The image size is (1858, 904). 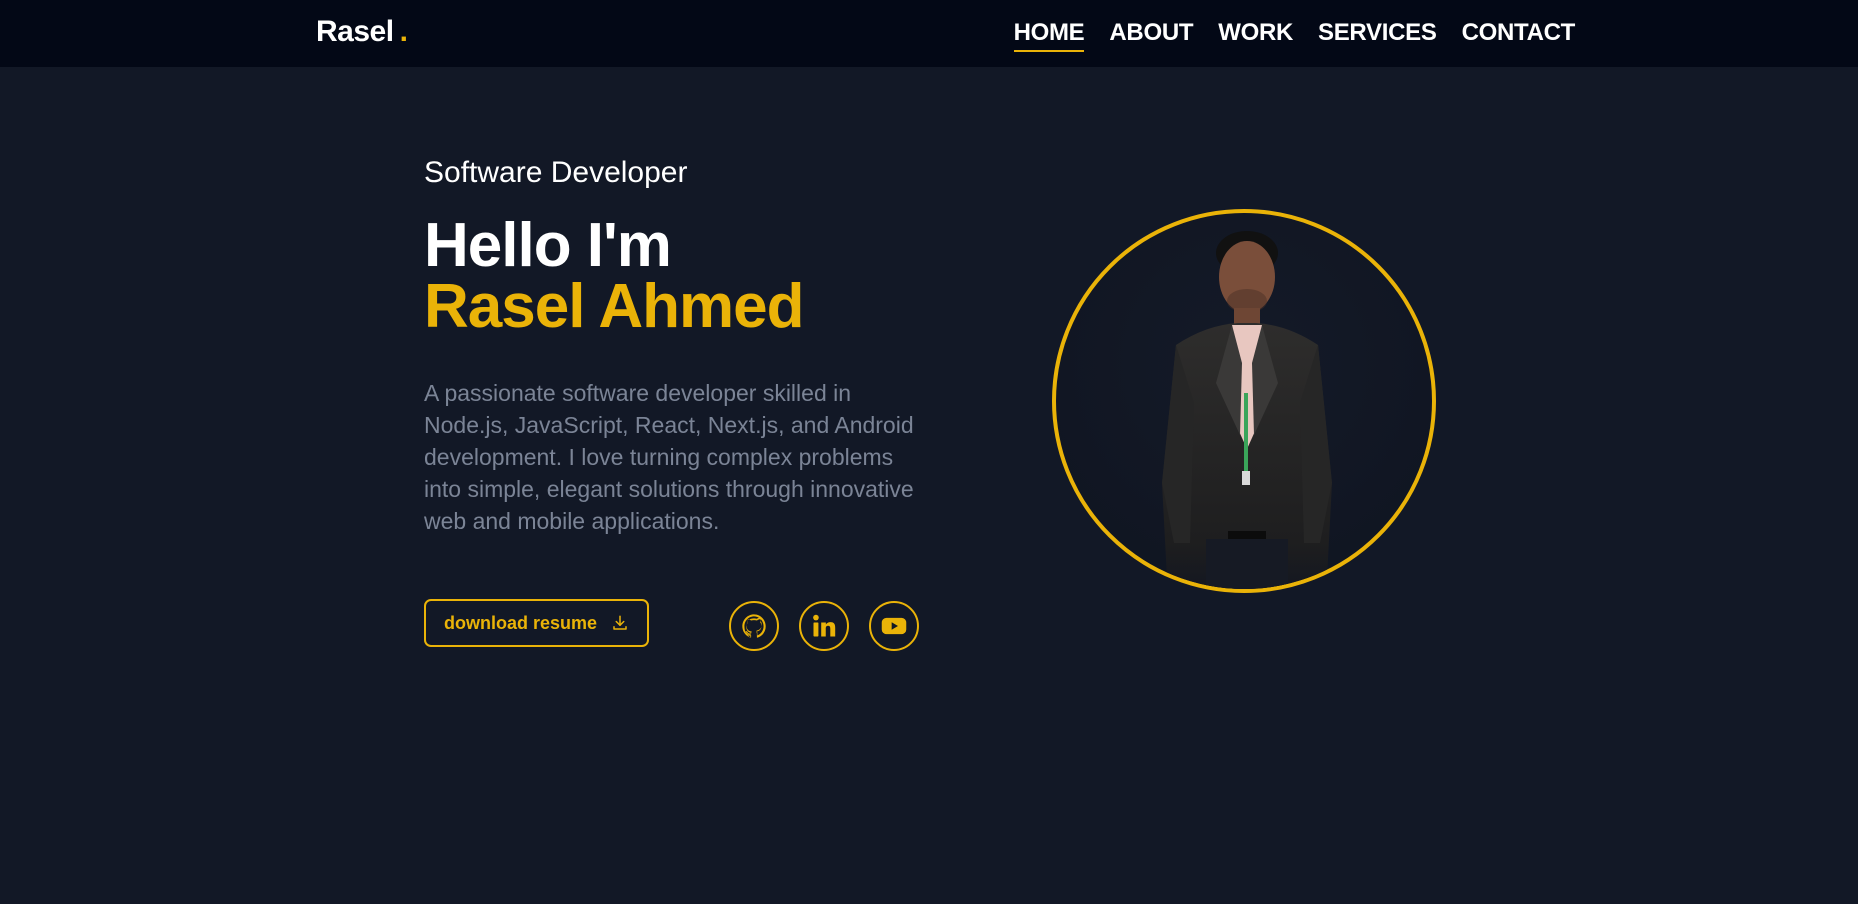 I want to click on nav-link-services: SERVICES, so click(x=1377, y=35).